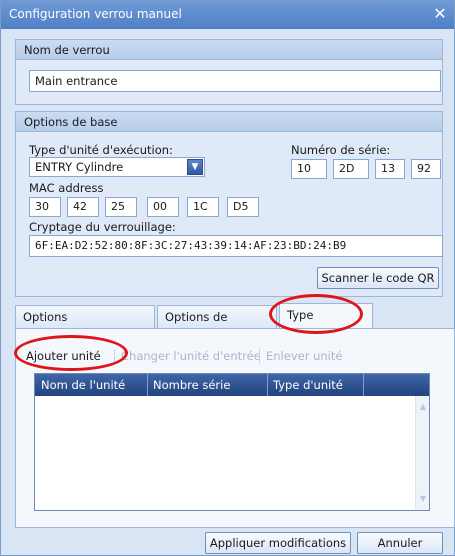  I want to click on serial-label: Numéro de série:, so click(341, 150).